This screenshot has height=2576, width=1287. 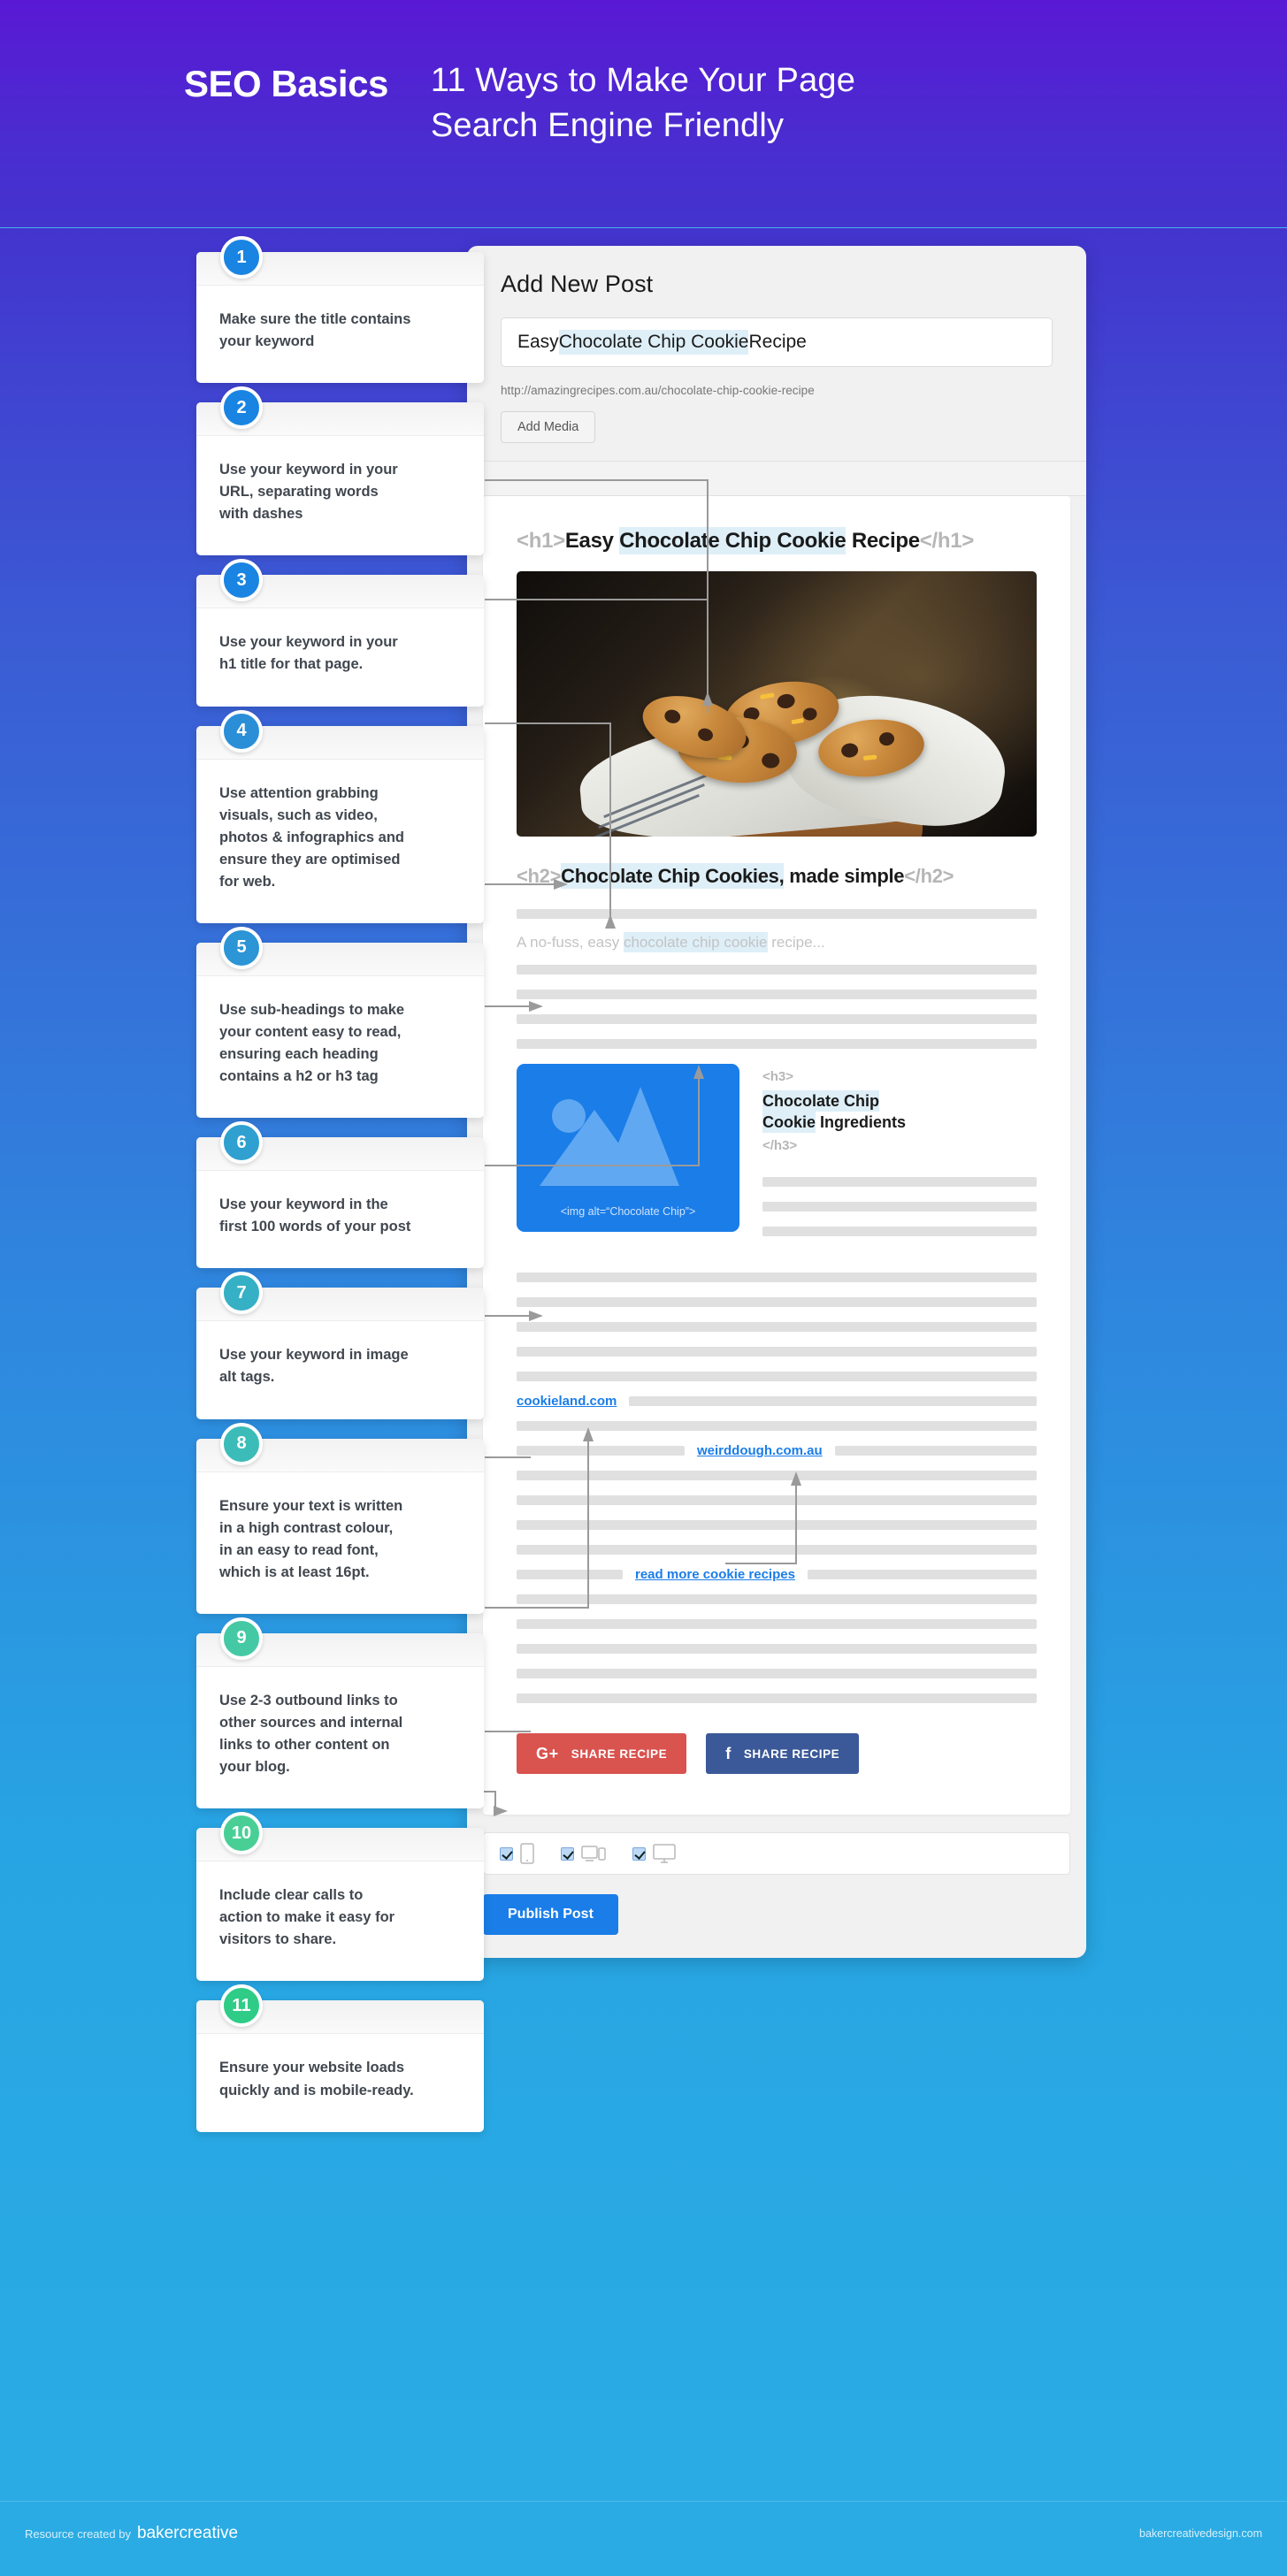 I want to click on h3-body-lines, so click(x=899, y=1207).